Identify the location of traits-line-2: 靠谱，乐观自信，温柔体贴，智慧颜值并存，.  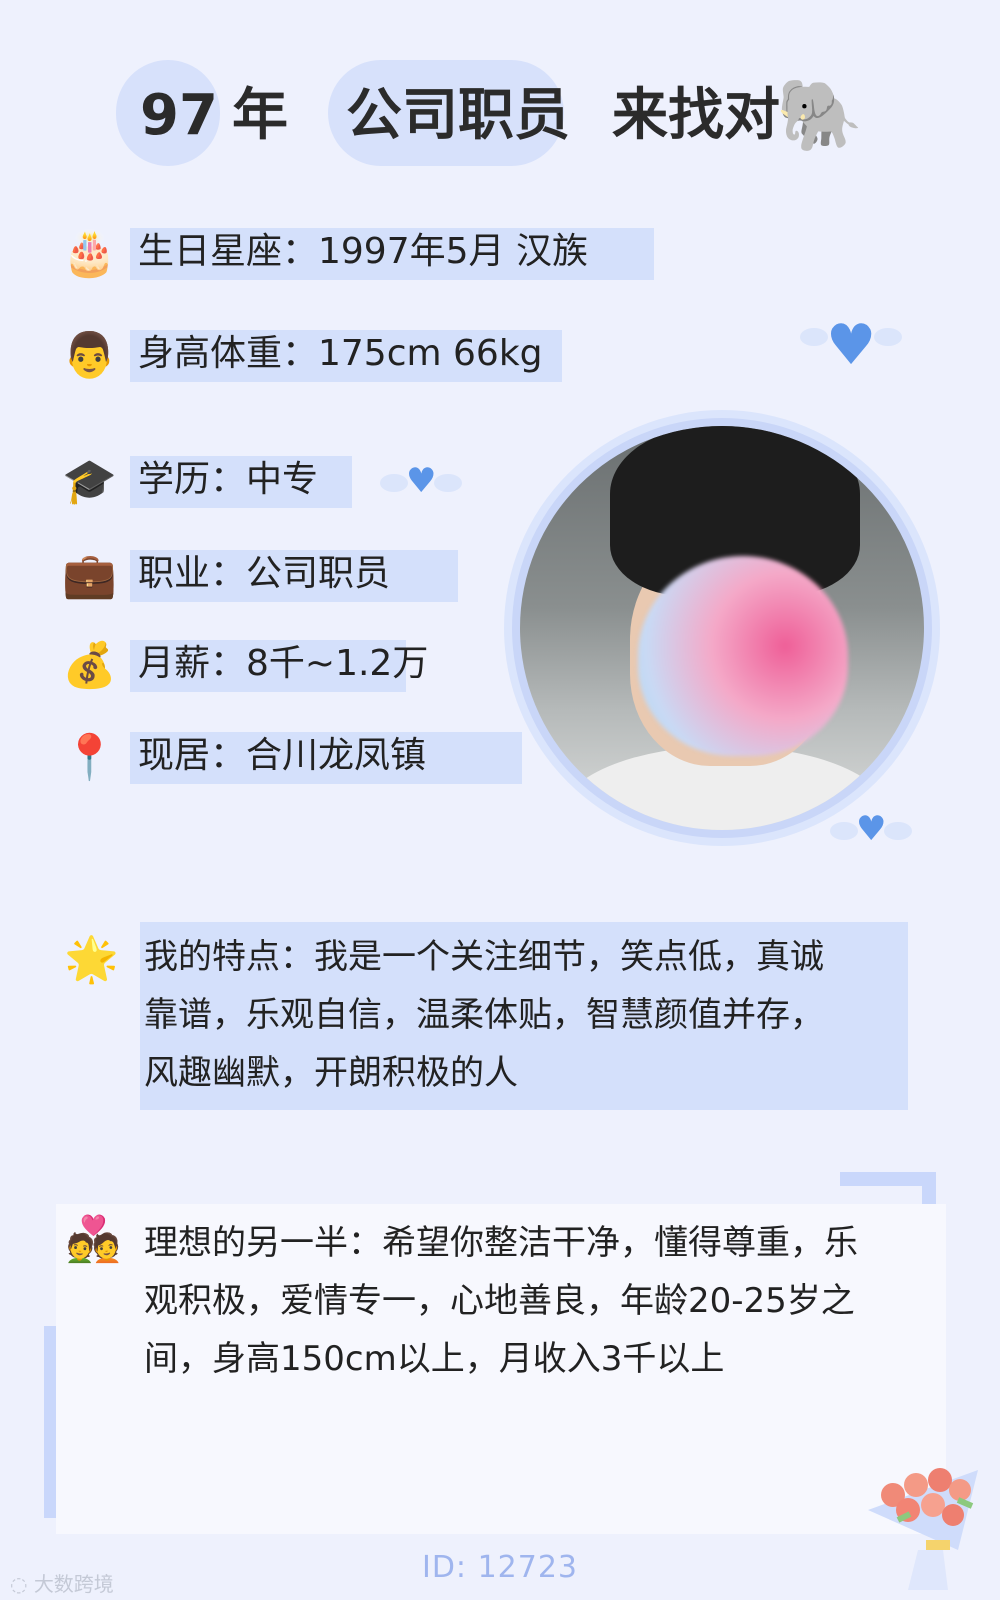
(484, 1015).